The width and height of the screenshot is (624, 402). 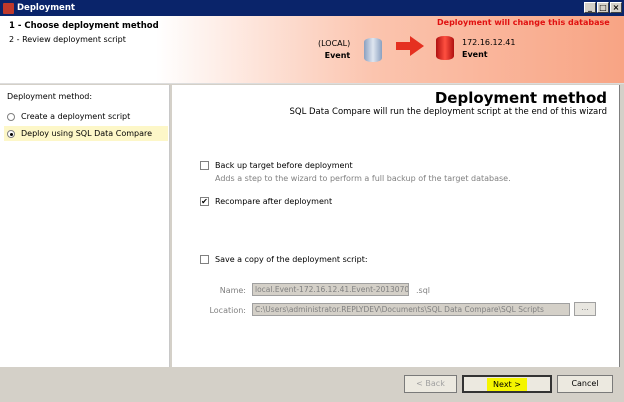 What do you see at coordinates (50, 96) in the screenshot?
I see `method-label: Deployment method:` at bounding box center [50, 96].